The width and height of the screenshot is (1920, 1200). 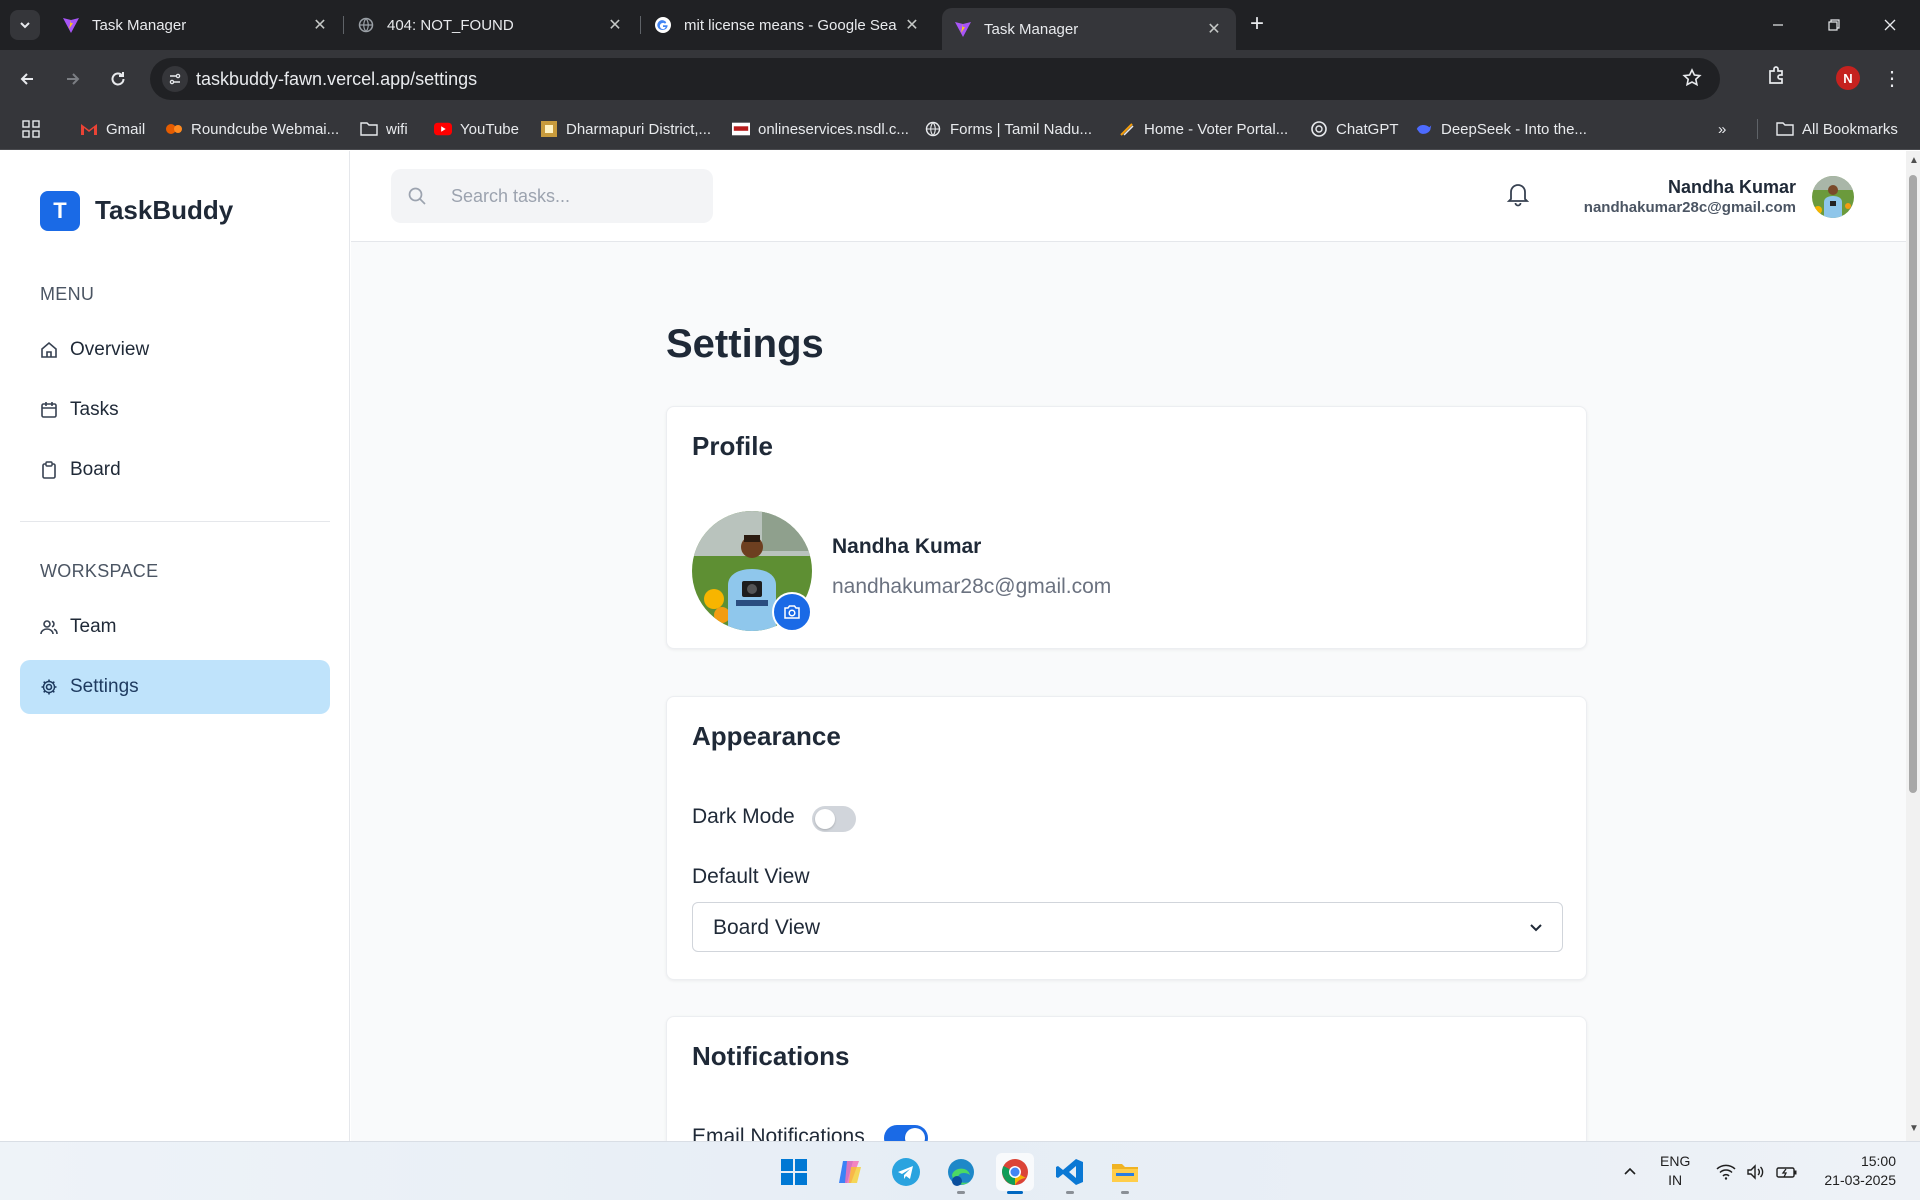 I want to click on tab-search-button, so click(x=25, y=25).